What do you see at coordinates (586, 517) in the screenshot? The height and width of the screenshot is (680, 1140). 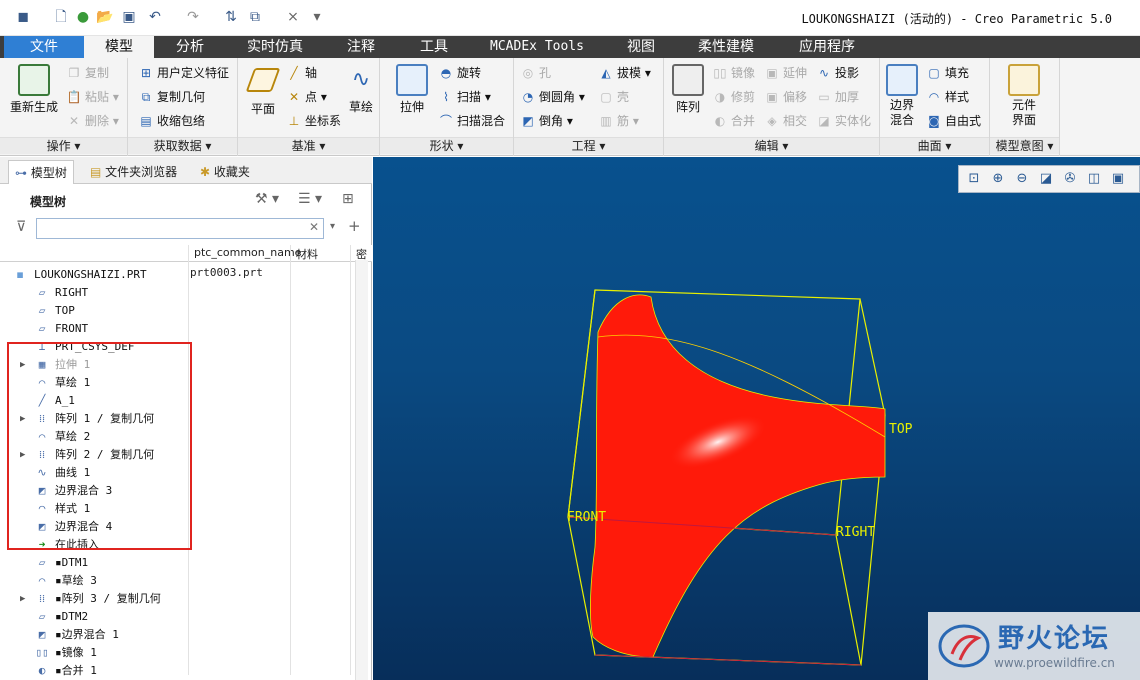 I see `datum-label-front: FRONT` at bounding box center [586, 517].